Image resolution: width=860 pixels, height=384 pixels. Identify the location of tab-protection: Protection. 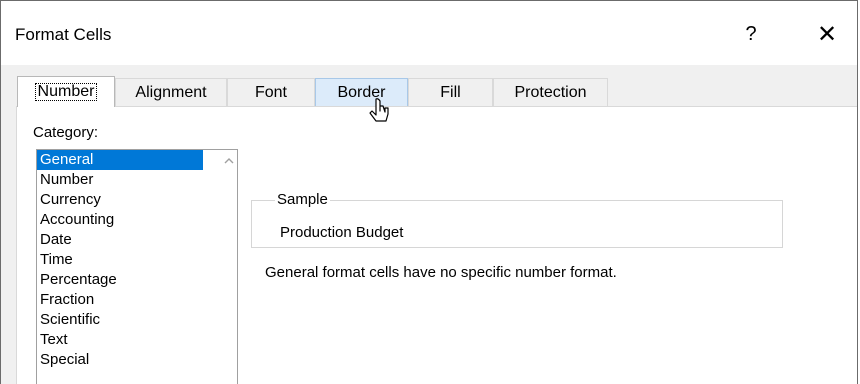
(550, 92).